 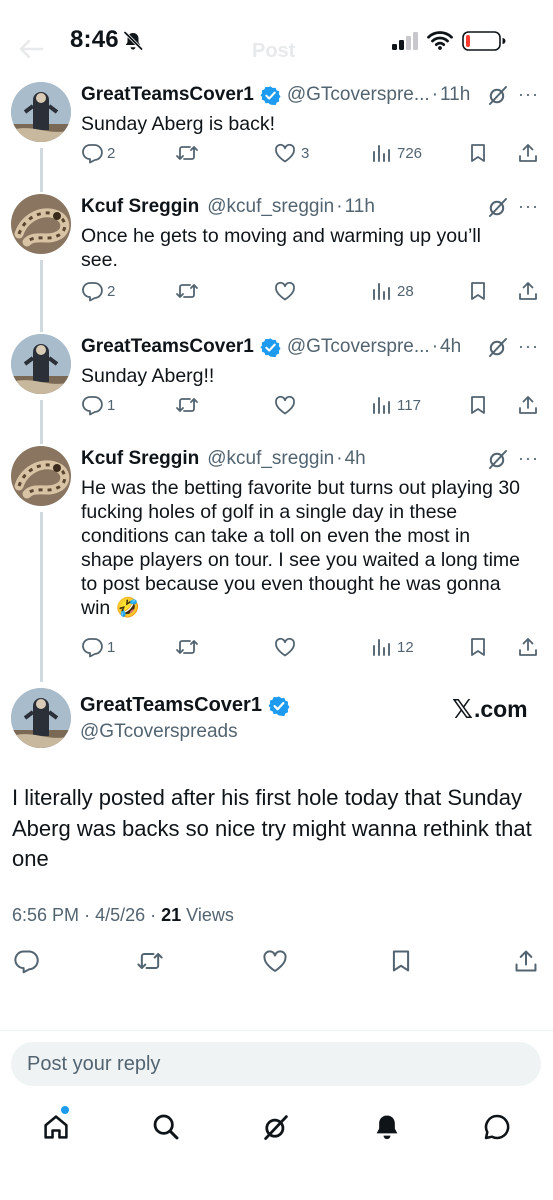 I want to click on x-com-watermark: 𝕏 .com, so click(x=490, y=709).